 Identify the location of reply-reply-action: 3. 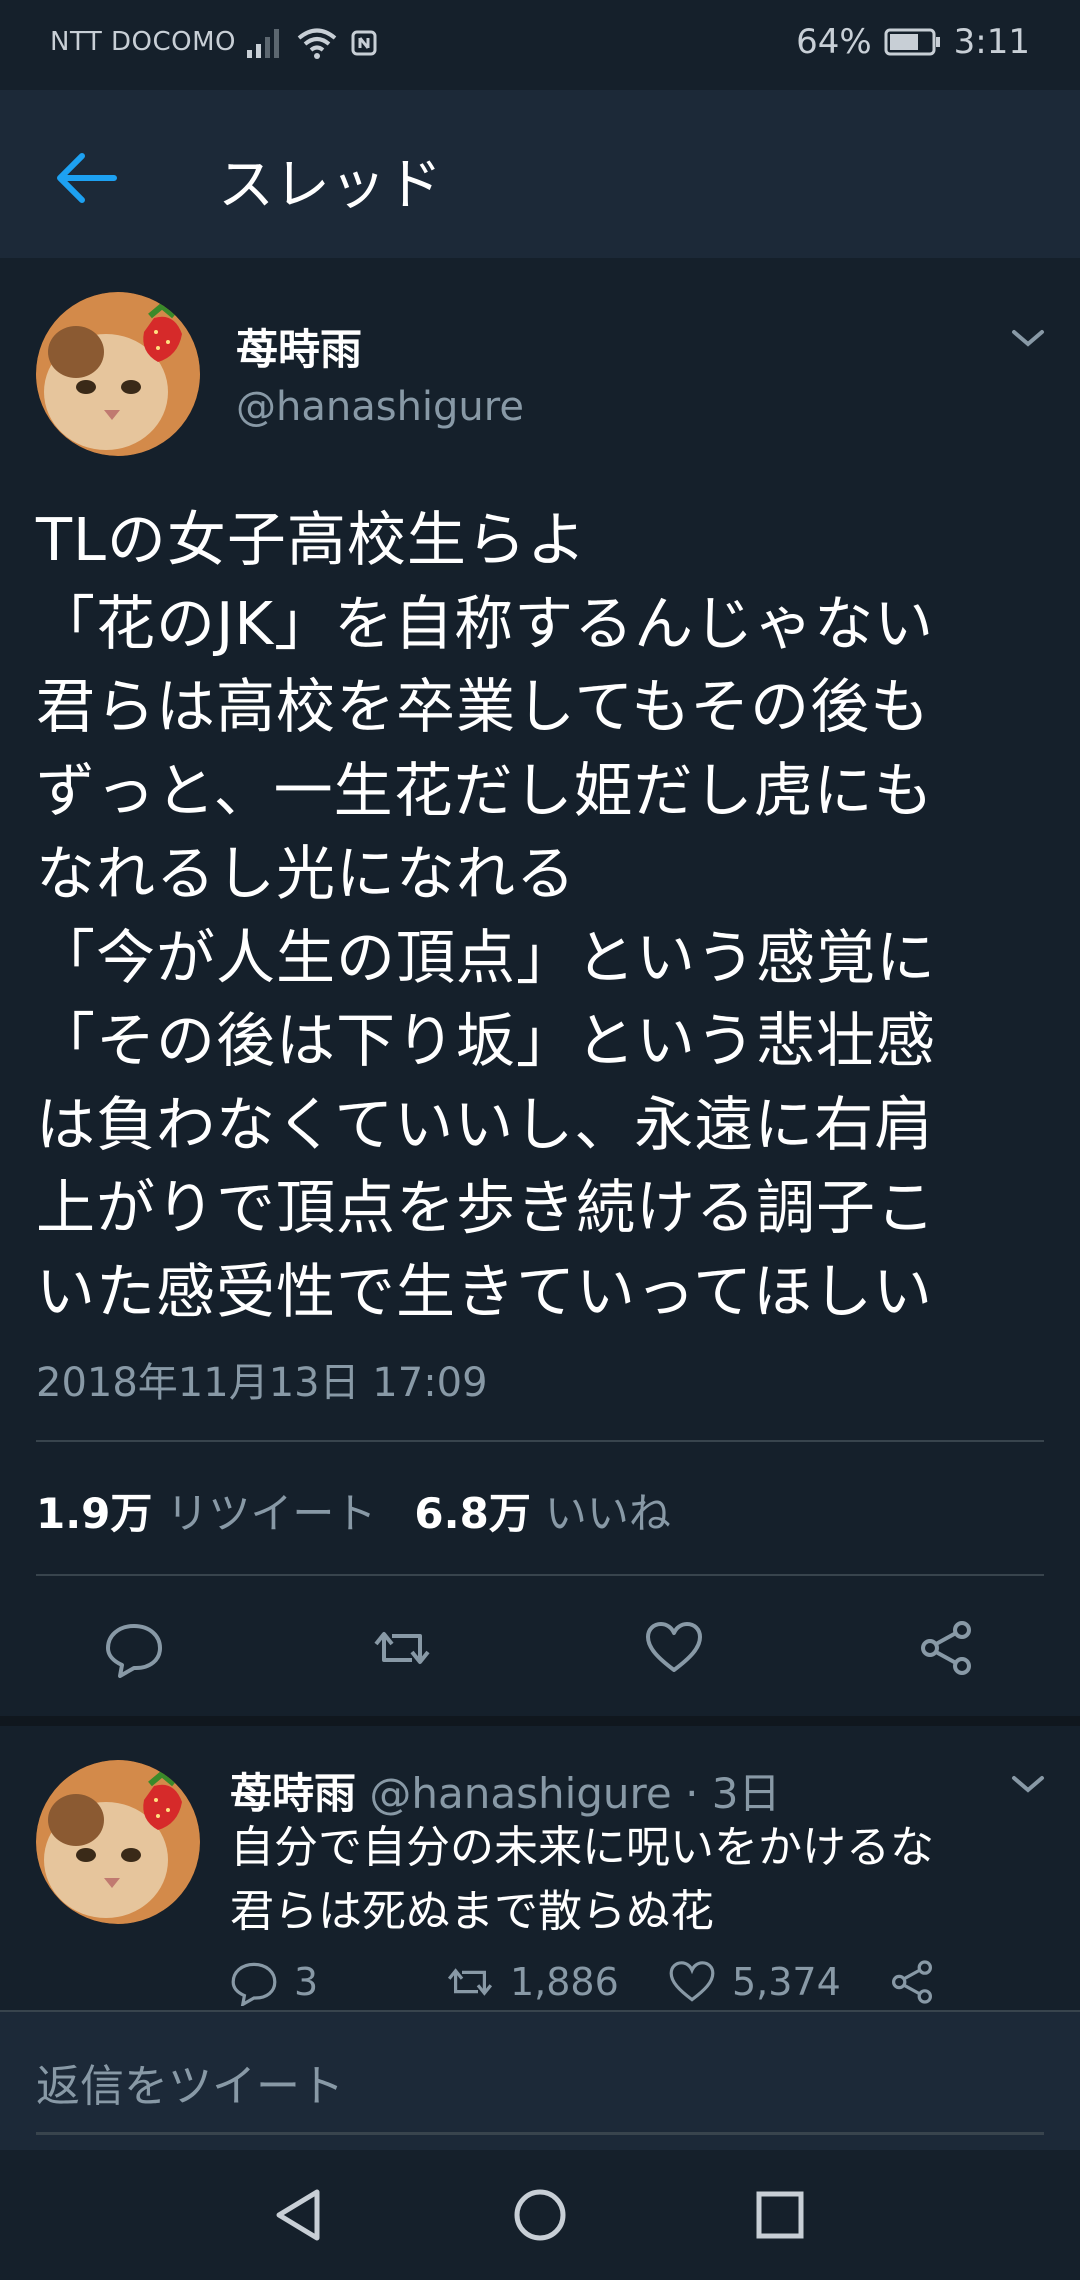
(274, 1982).